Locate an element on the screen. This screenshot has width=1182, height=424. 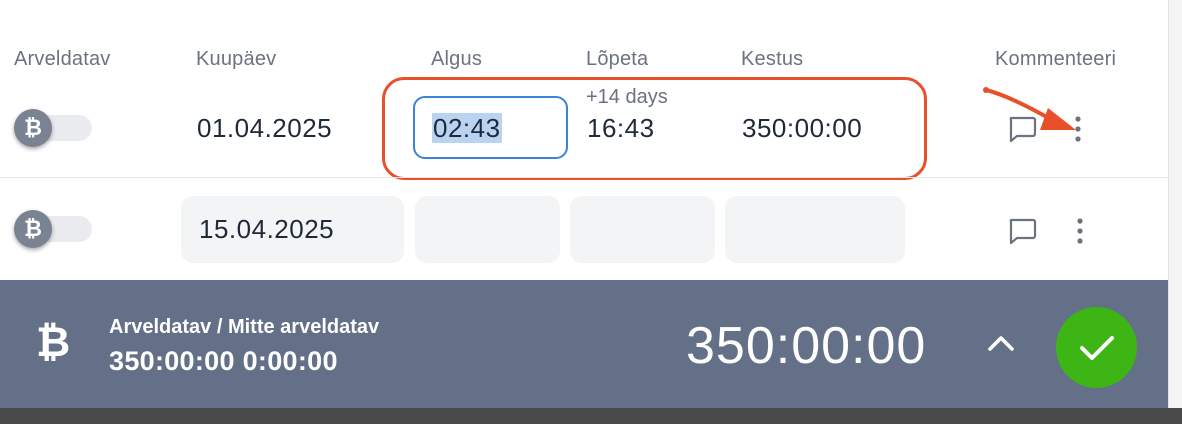
header-duration: Kestus is located at coordinates (772, 59).